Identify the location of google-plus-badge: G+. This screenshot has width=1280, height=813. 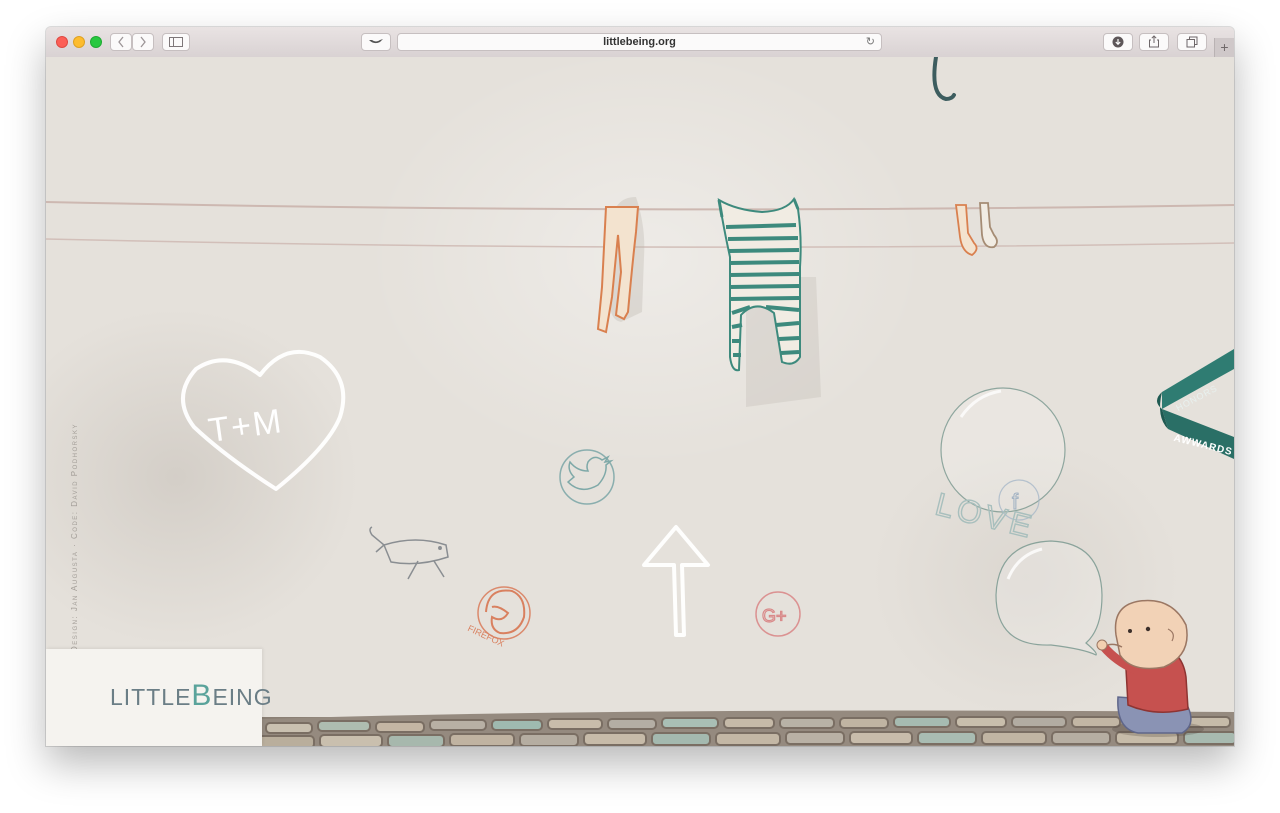
(778, 614).